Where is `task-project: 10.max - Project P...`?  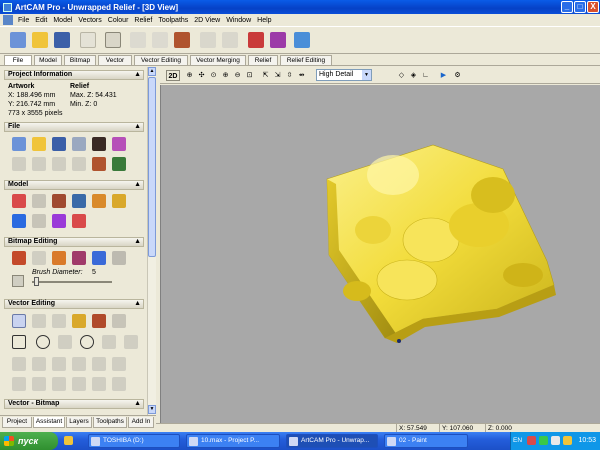 task-project: 10.max - Project P... is located at coordinates (233, 441).